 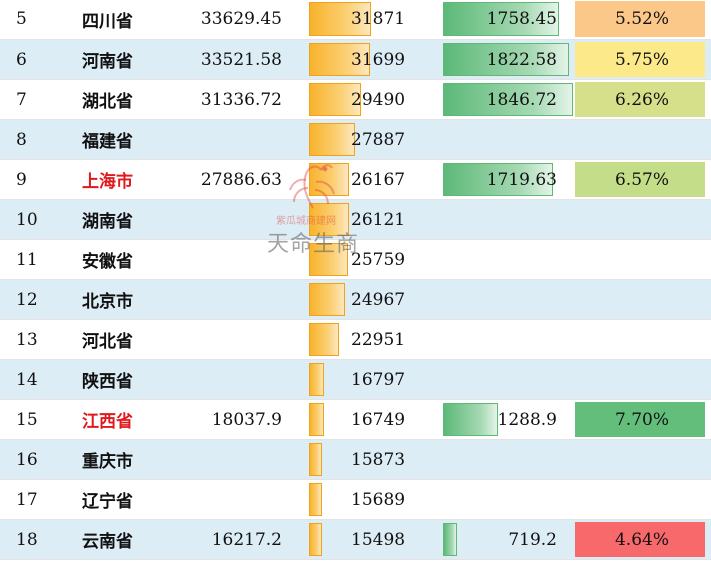 I want to click on gdp-2022-value: 26121, so click(x=378, y=219).